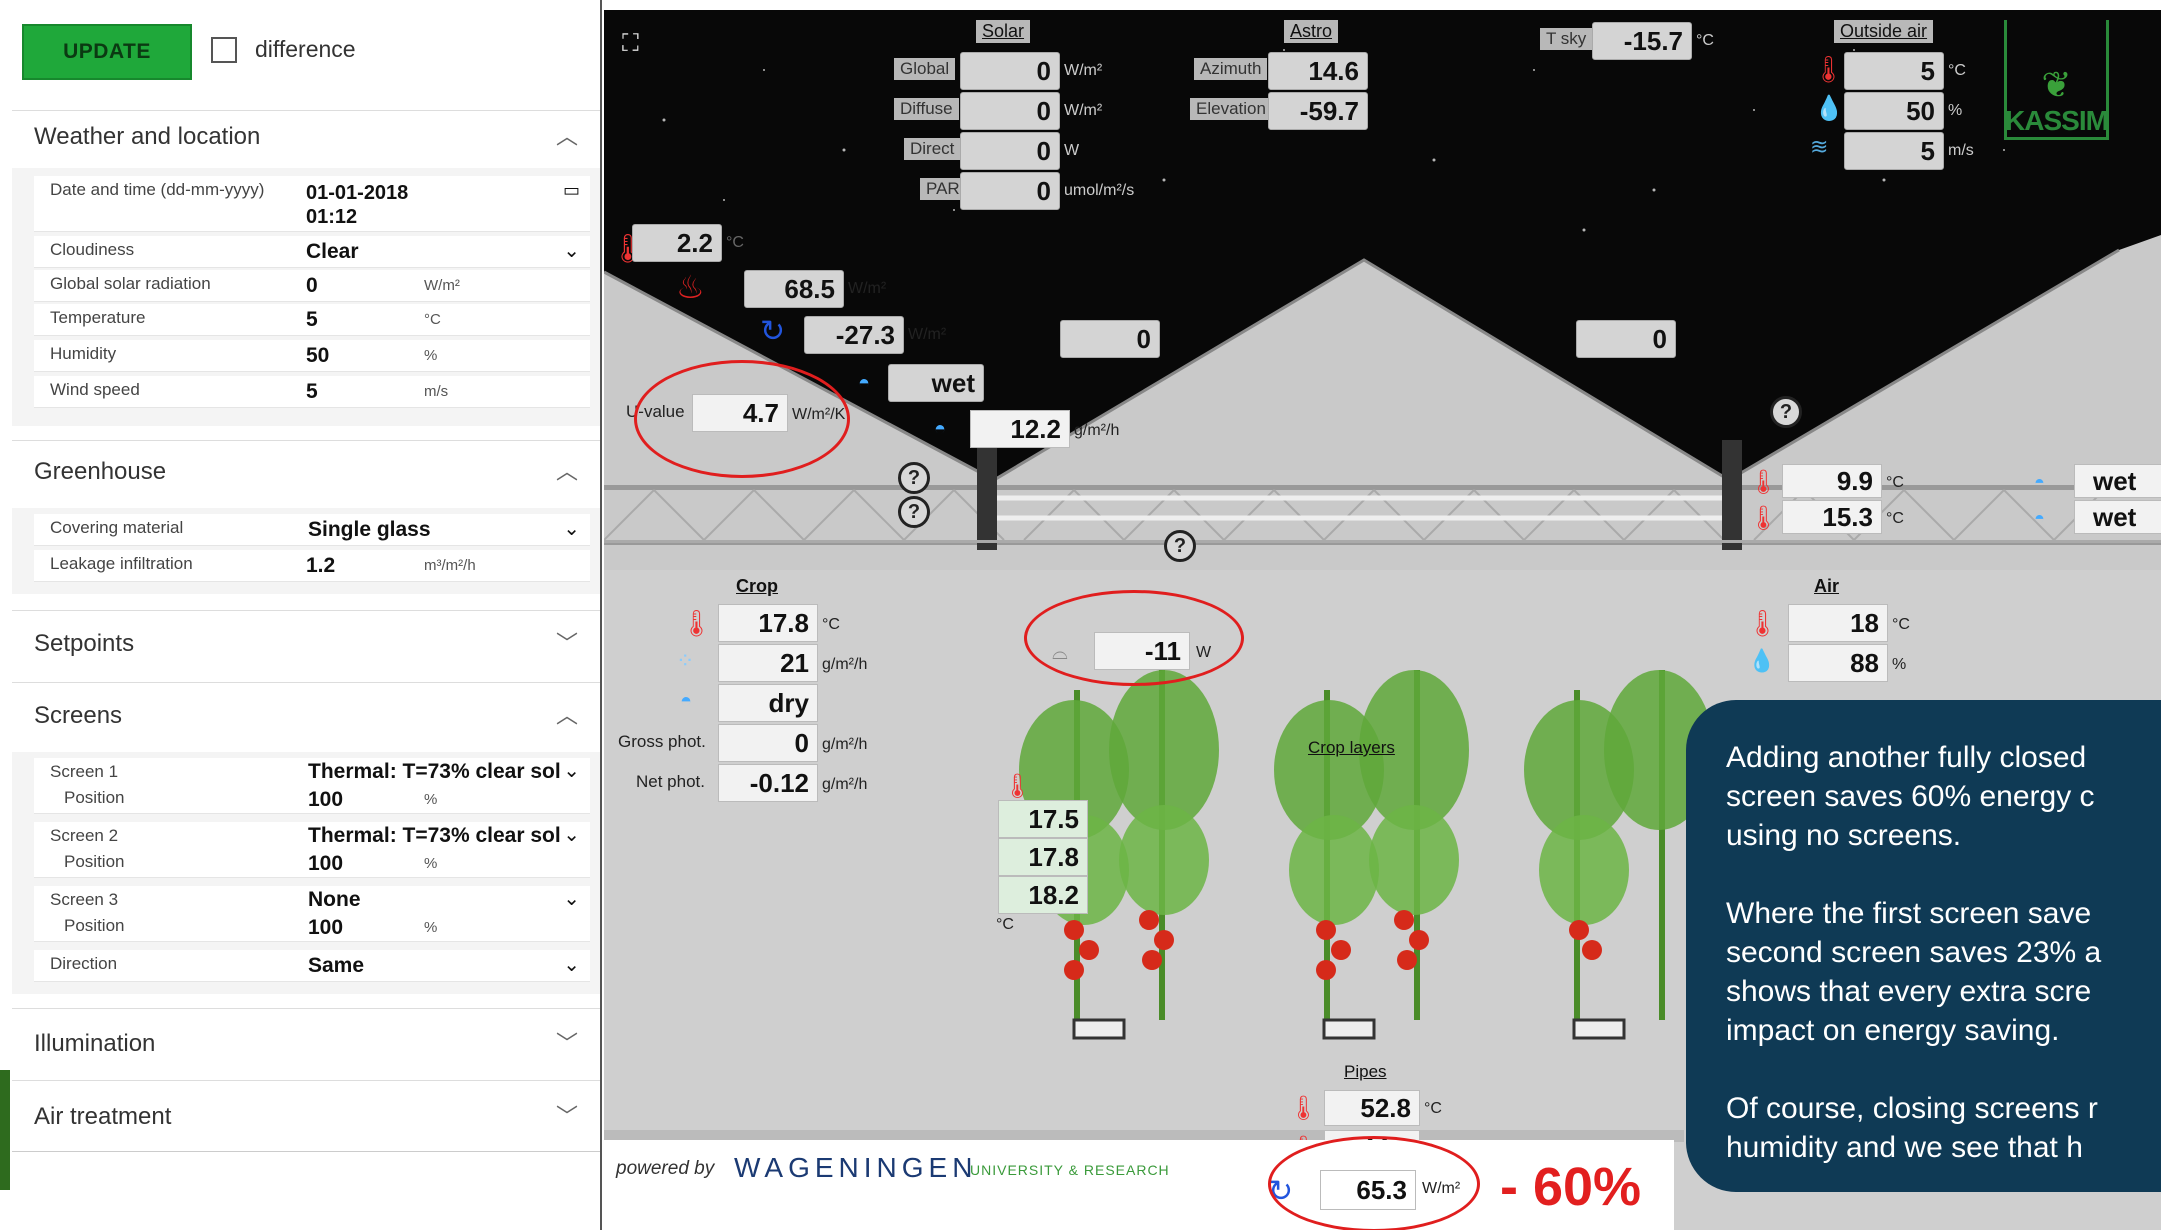 This screenshot has height=1230, width=2161. What do you see at coordinates (94, 861) in the screenshot?
I see `screen2-position-label: Position` at bounding box center [94, 861].